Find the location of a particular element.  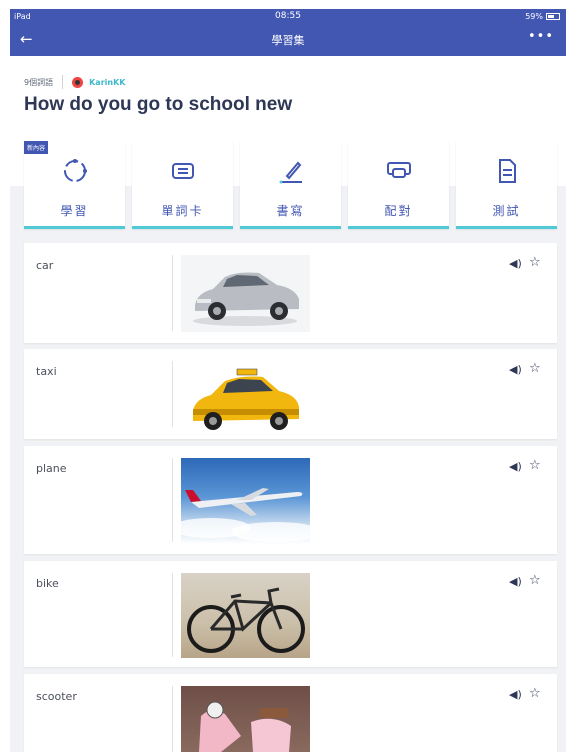

term-text: bike is located at coordinates (47, 583).